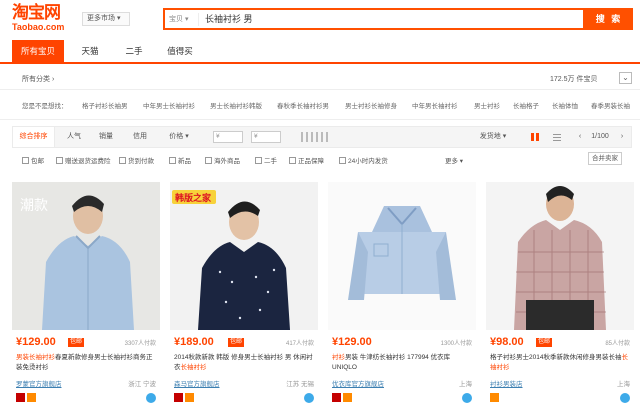  Describe the element at coordinates (306, 160) in the screenshot. I see `filter-genuine: 正品保障` at that location.